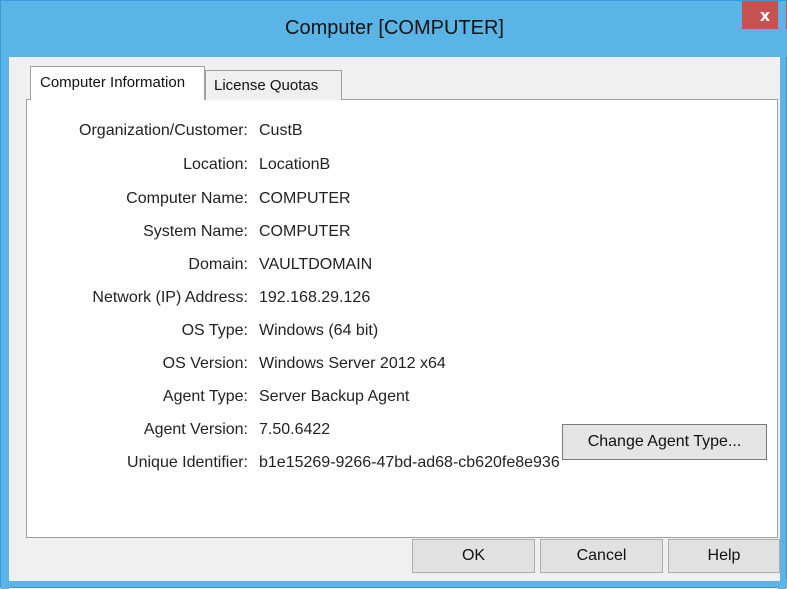  I want to click on field-row-agent-type: Agent Type: Server Backup Agent, so click(397, 399).